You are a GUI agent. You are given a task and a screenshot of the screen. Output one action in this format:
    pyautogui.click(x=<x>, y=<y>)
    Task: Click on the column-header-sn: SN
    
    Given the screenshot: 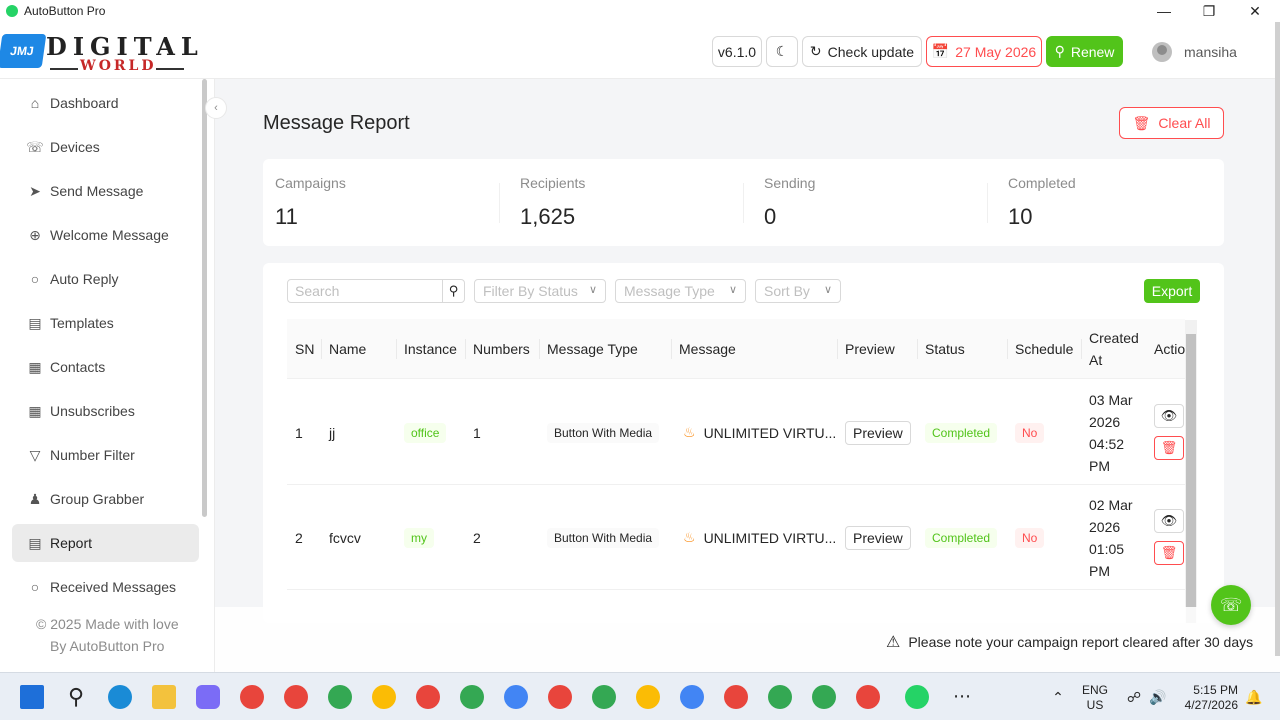 What is the action you would take?
    pyautogui.click(x=304, y=349)
    